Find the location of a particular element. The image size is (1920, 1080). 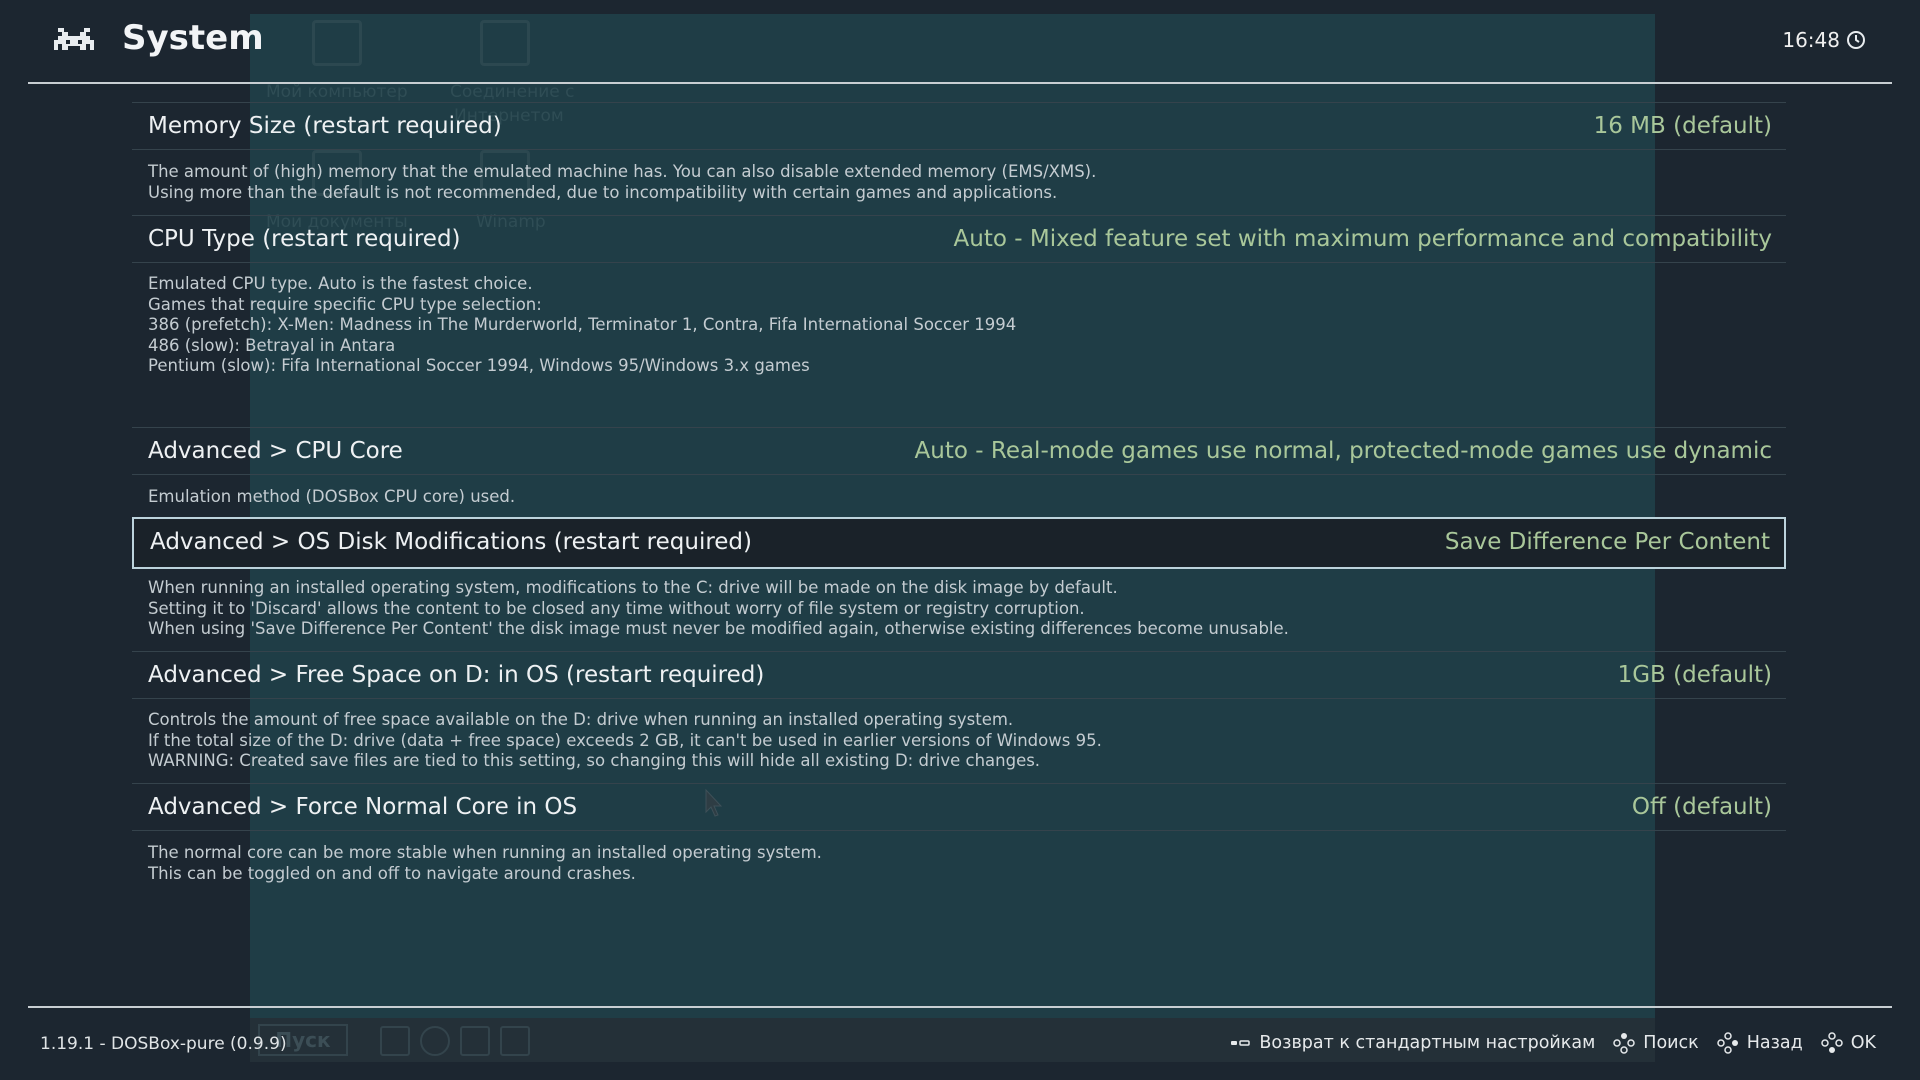

hint-label: Возврат к стандартным настройкам is located at coordinates (1427, 1043).